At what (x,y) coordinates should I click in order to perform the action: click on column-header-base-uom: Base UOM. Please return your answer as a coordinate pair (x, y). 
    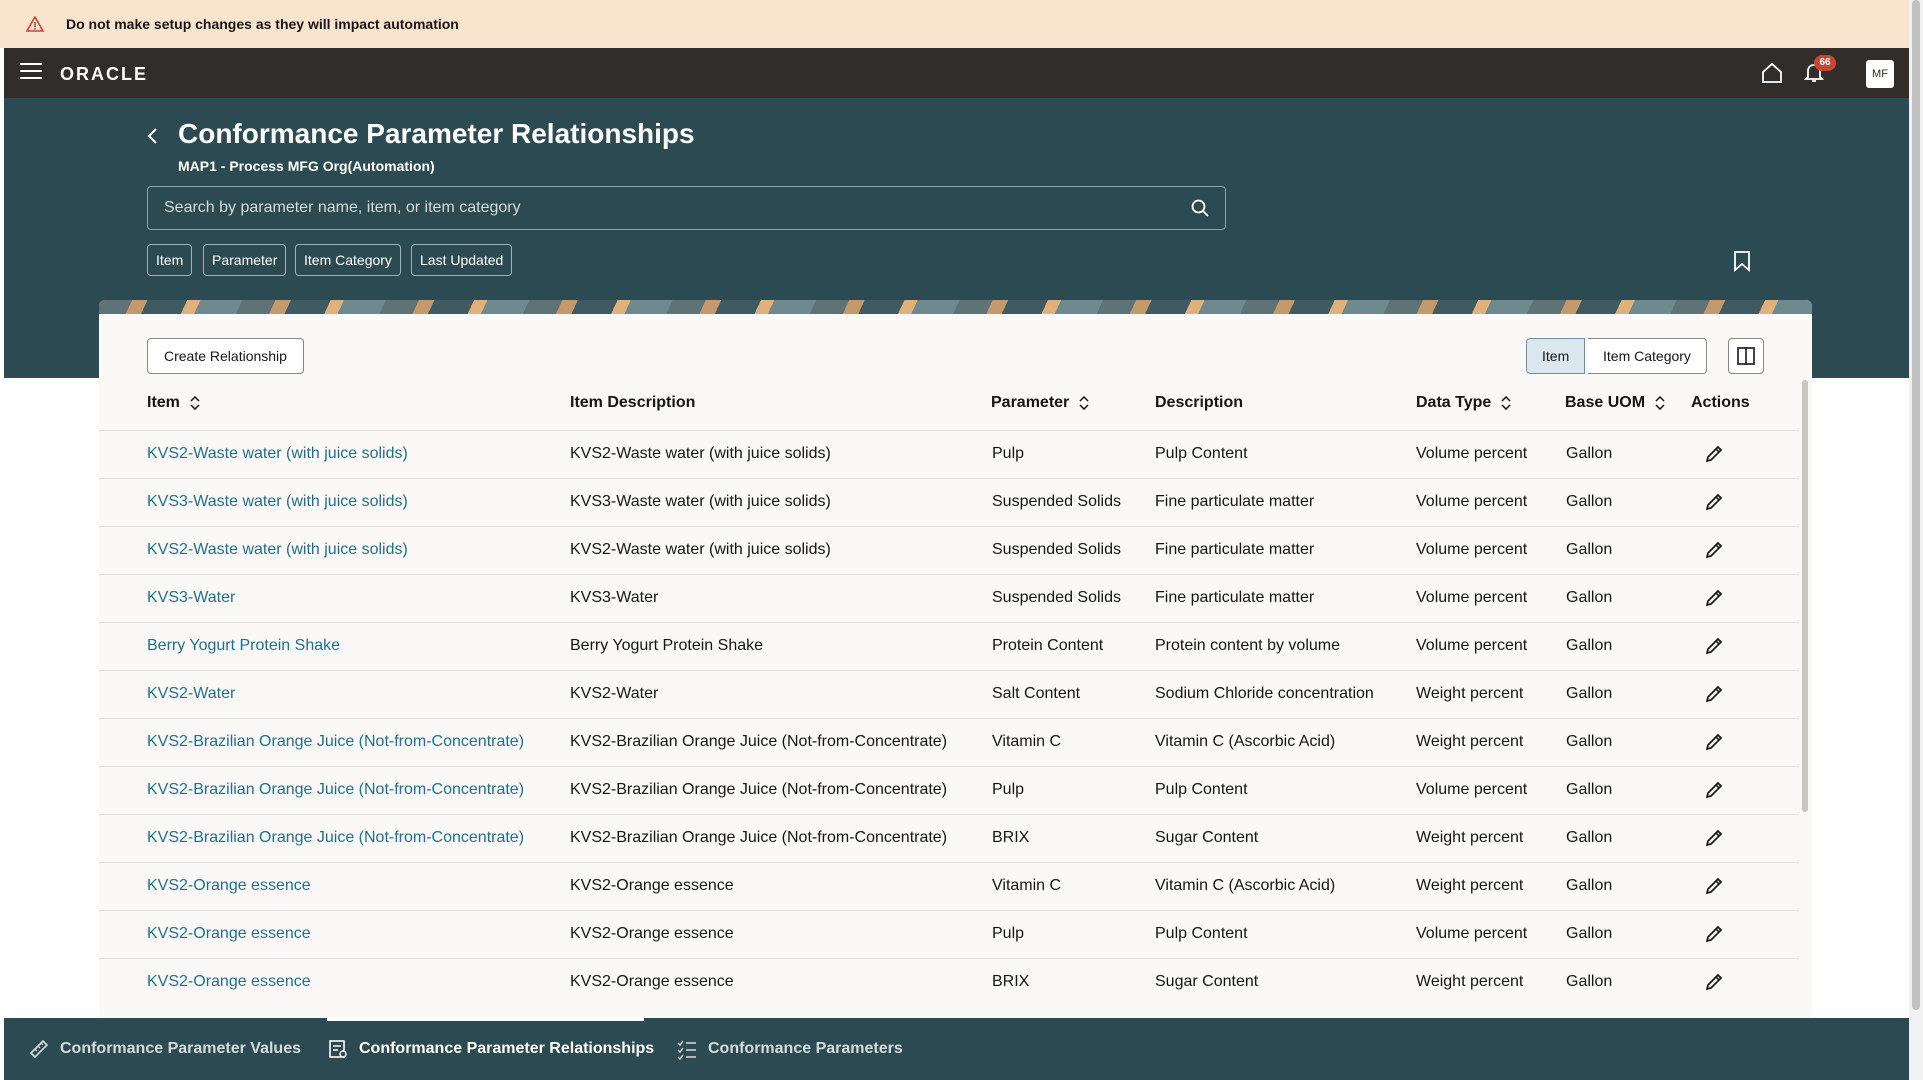
    Looking at the image, I should click on (1615, 403).